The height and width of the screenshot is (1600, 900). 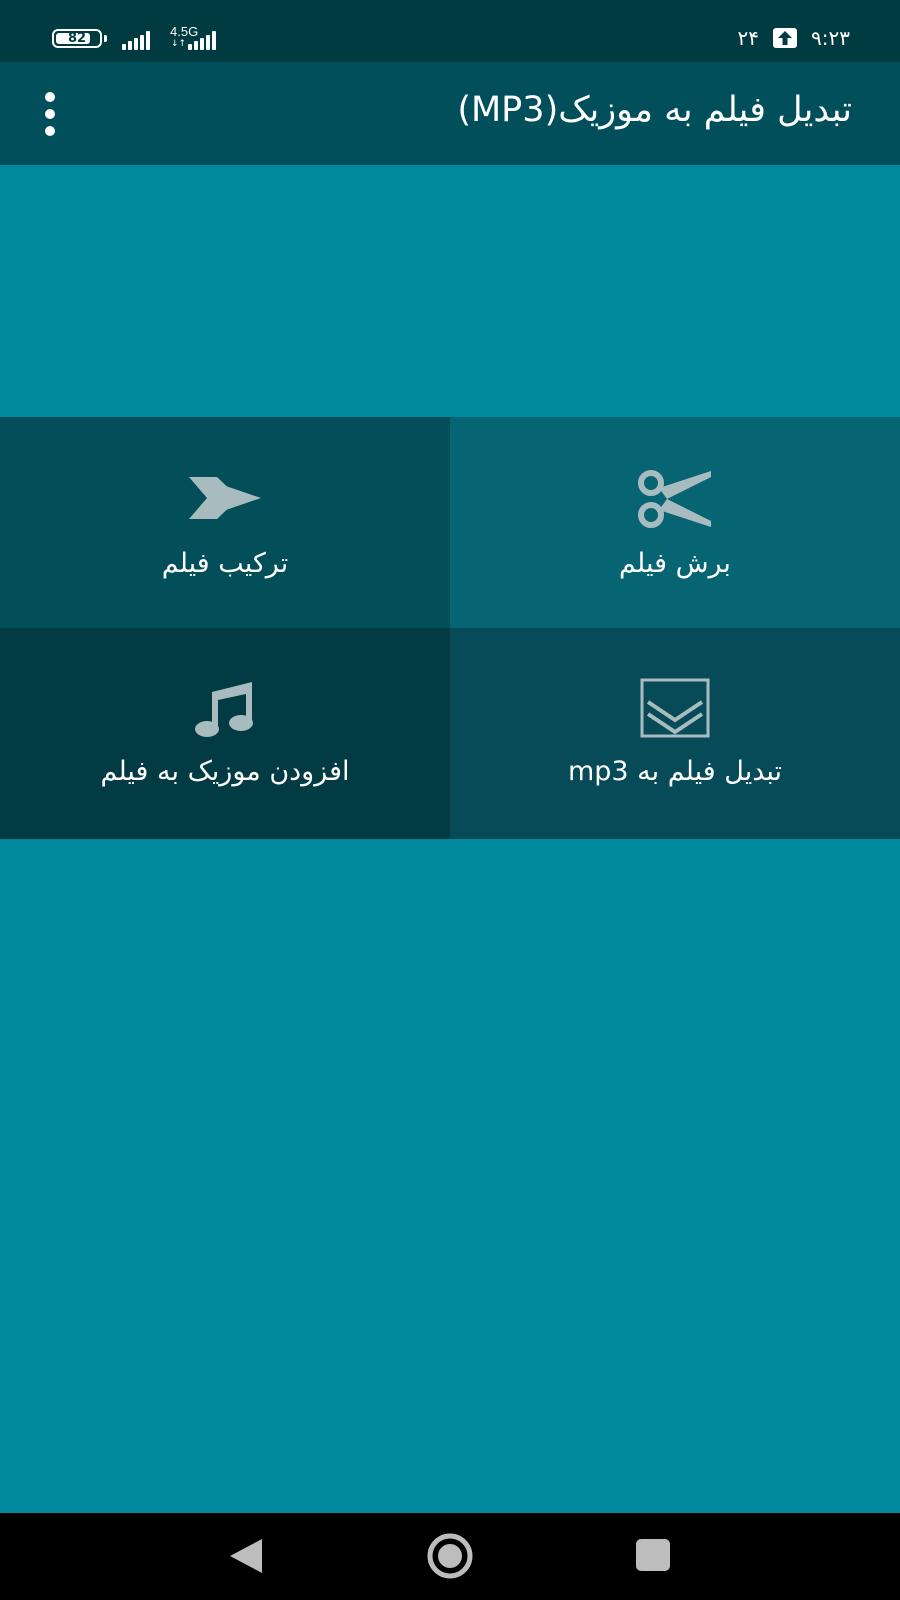 I want to click on merge-video-tile: ترکیب فیلم, so click(x=225, y=522).